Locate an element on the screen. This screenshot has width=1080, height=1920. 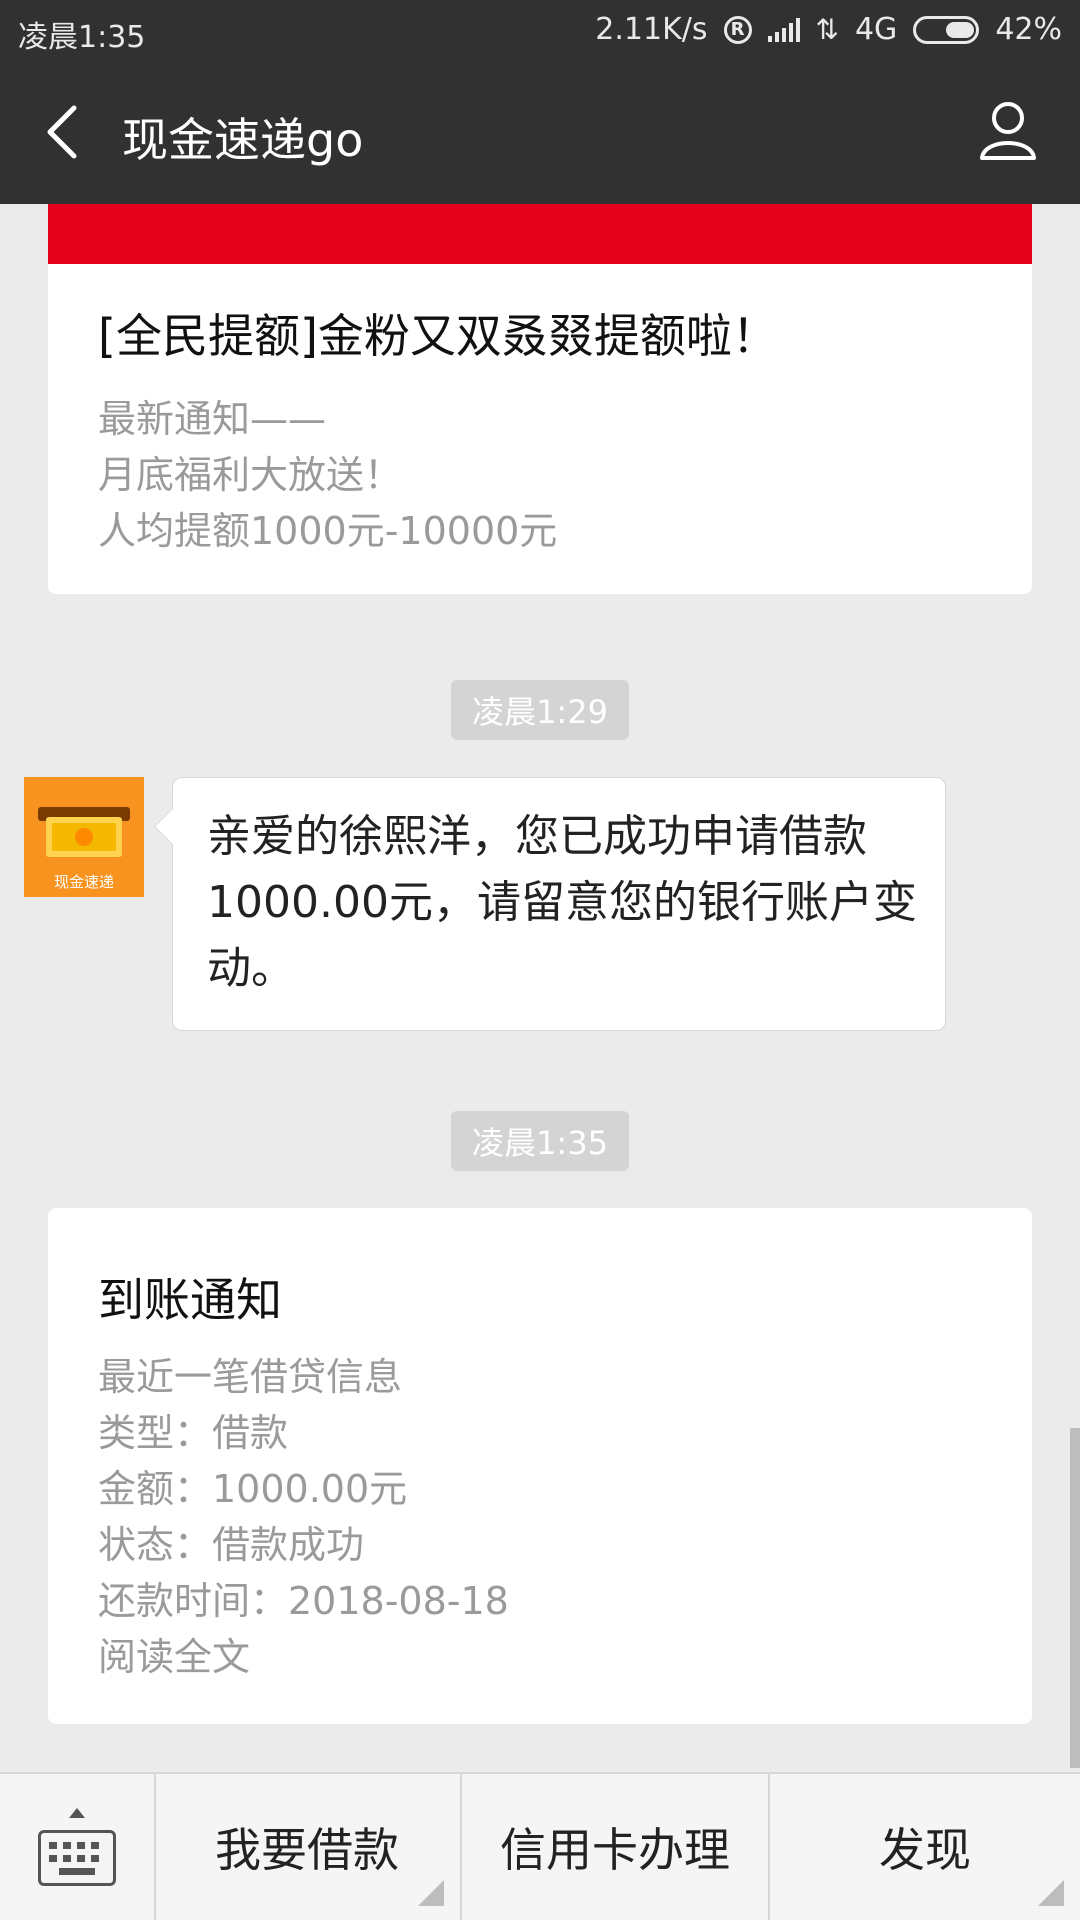
notice-card-line: 状态：借款成功 is located at coordinates (231, 1545).